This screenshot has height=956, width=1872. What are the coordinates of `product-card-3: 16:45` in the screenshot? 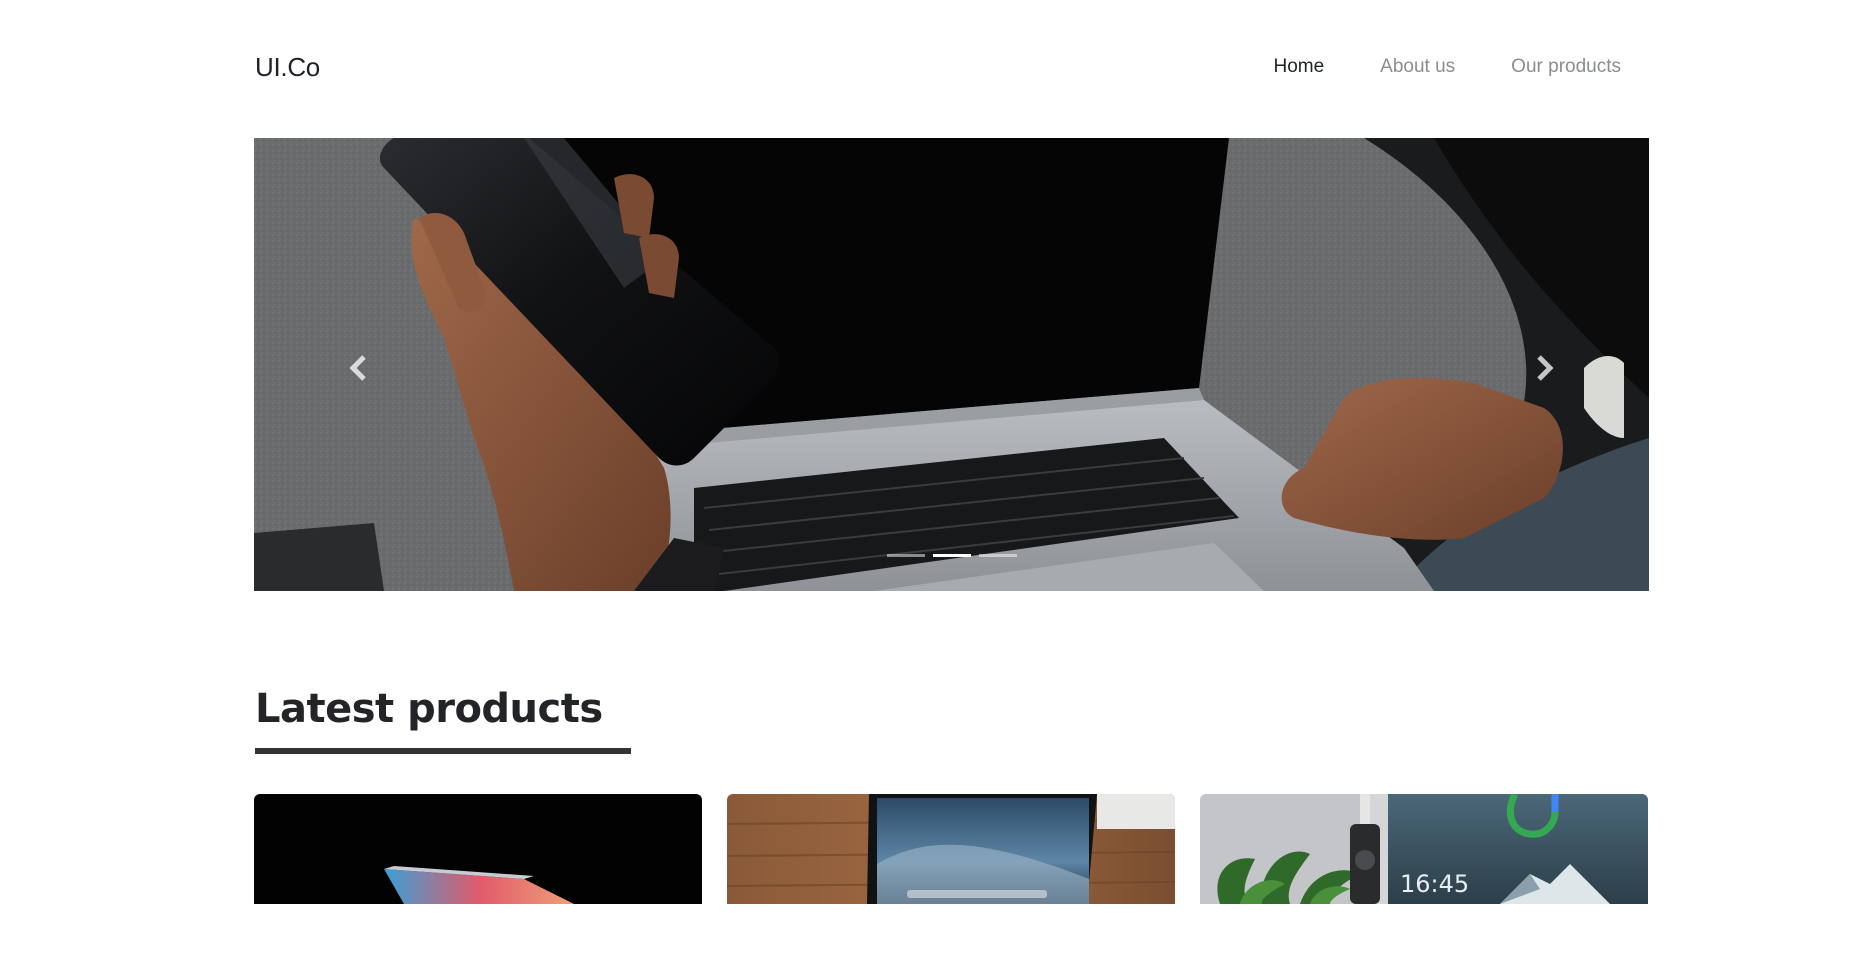 It's located at (1424, 849).